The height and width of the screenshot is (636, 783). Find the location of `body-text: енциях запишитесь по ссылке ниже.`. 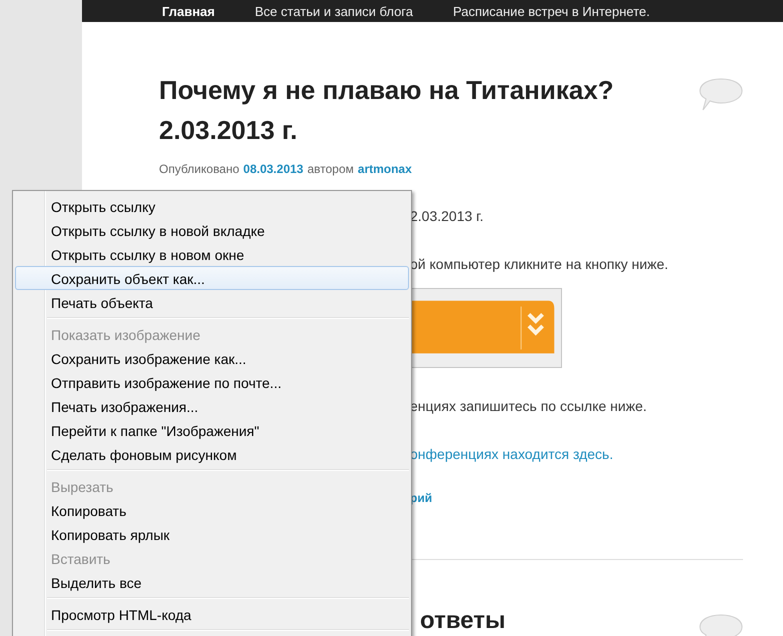

body-text: енциях запишитесь по ссылке ниже. is located at coordinates (529, 406).